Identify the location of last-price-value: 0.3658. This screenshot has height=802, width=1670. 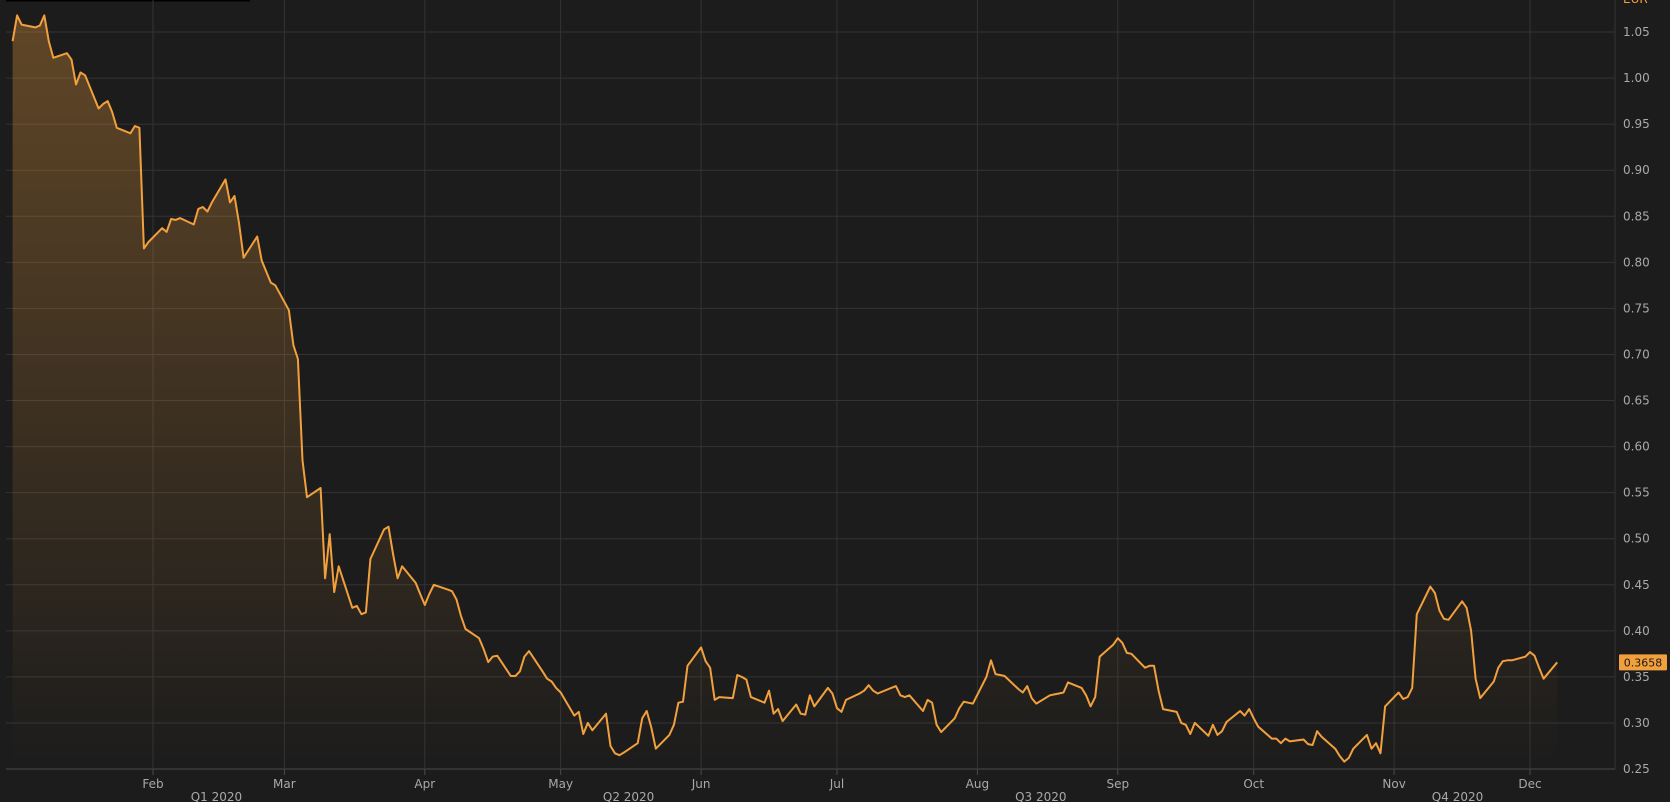
(1643, 662).